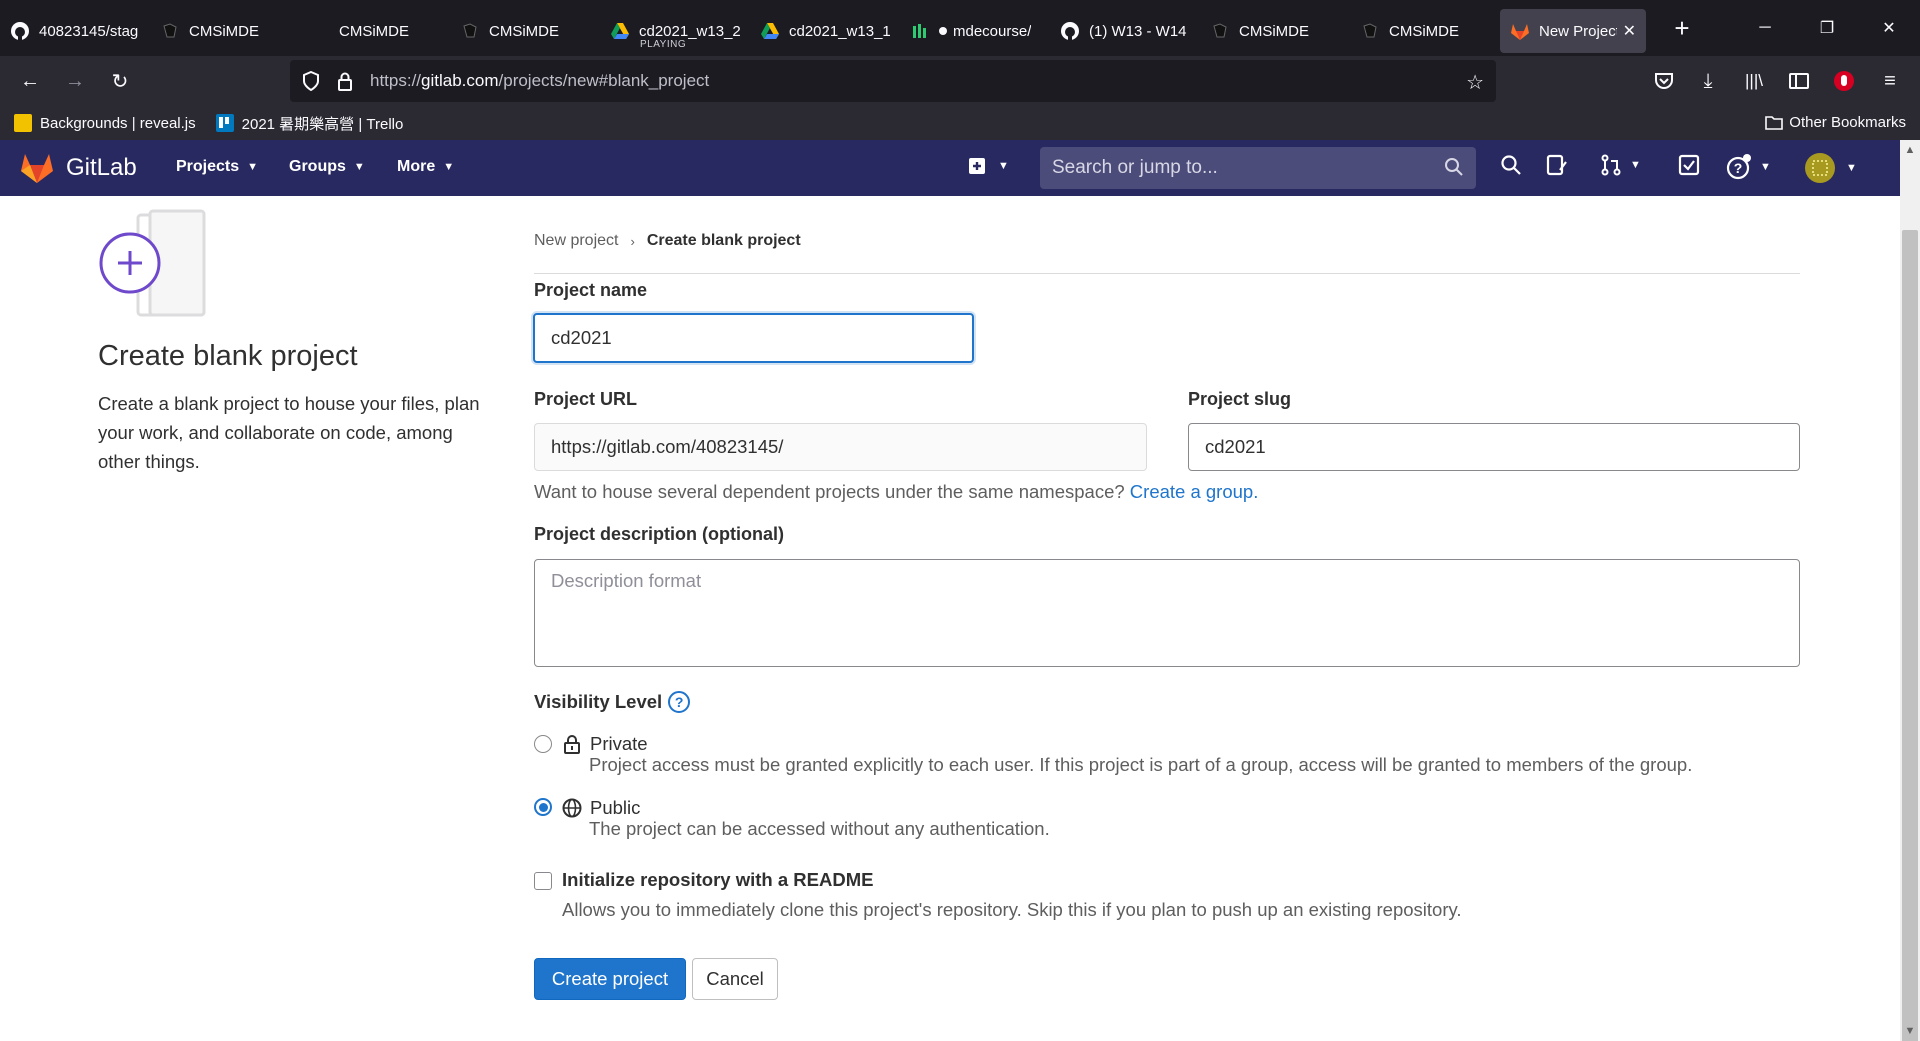  What do you see at coordinates (1242, 168) in the screenshot?
I see `search-input` at bounding box center [1242, 168].